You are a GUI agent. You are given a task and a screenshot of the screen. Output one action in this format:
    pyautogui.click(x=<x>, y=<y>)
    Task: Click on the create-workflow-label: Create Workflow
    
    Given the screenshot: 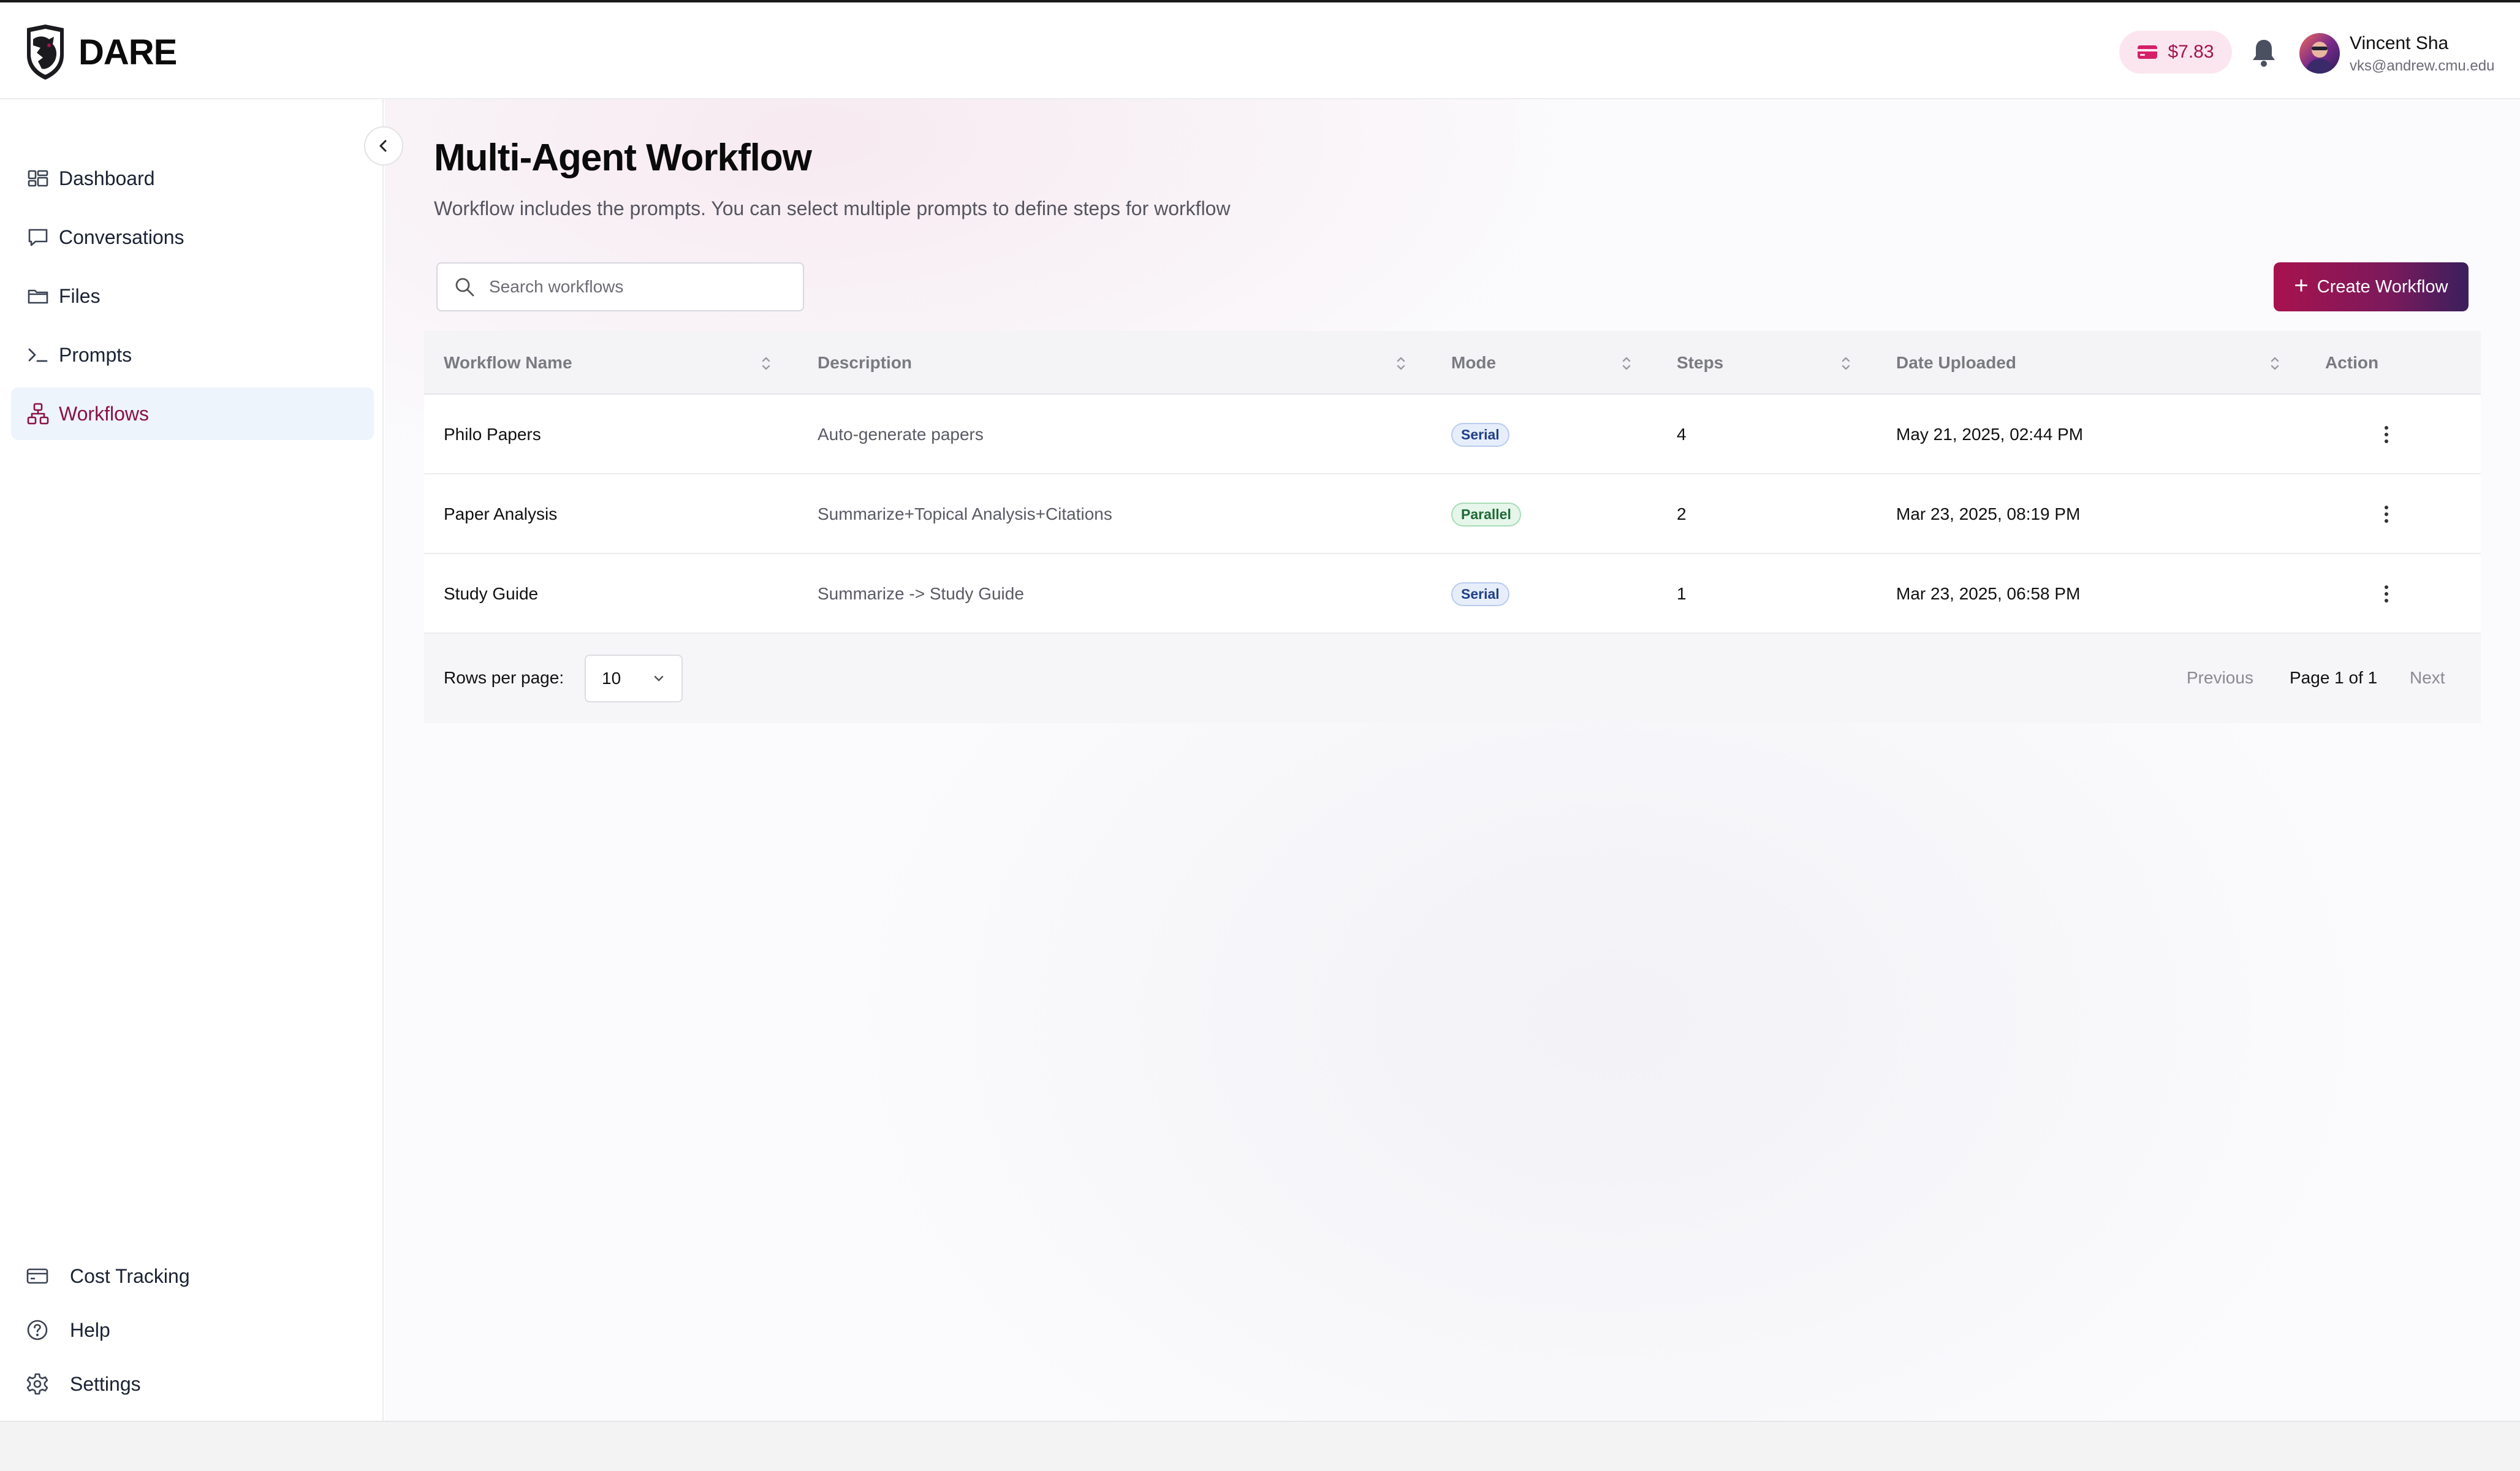 What is the action you would take?
    pyautogui.click(x=2382, y=286)
    